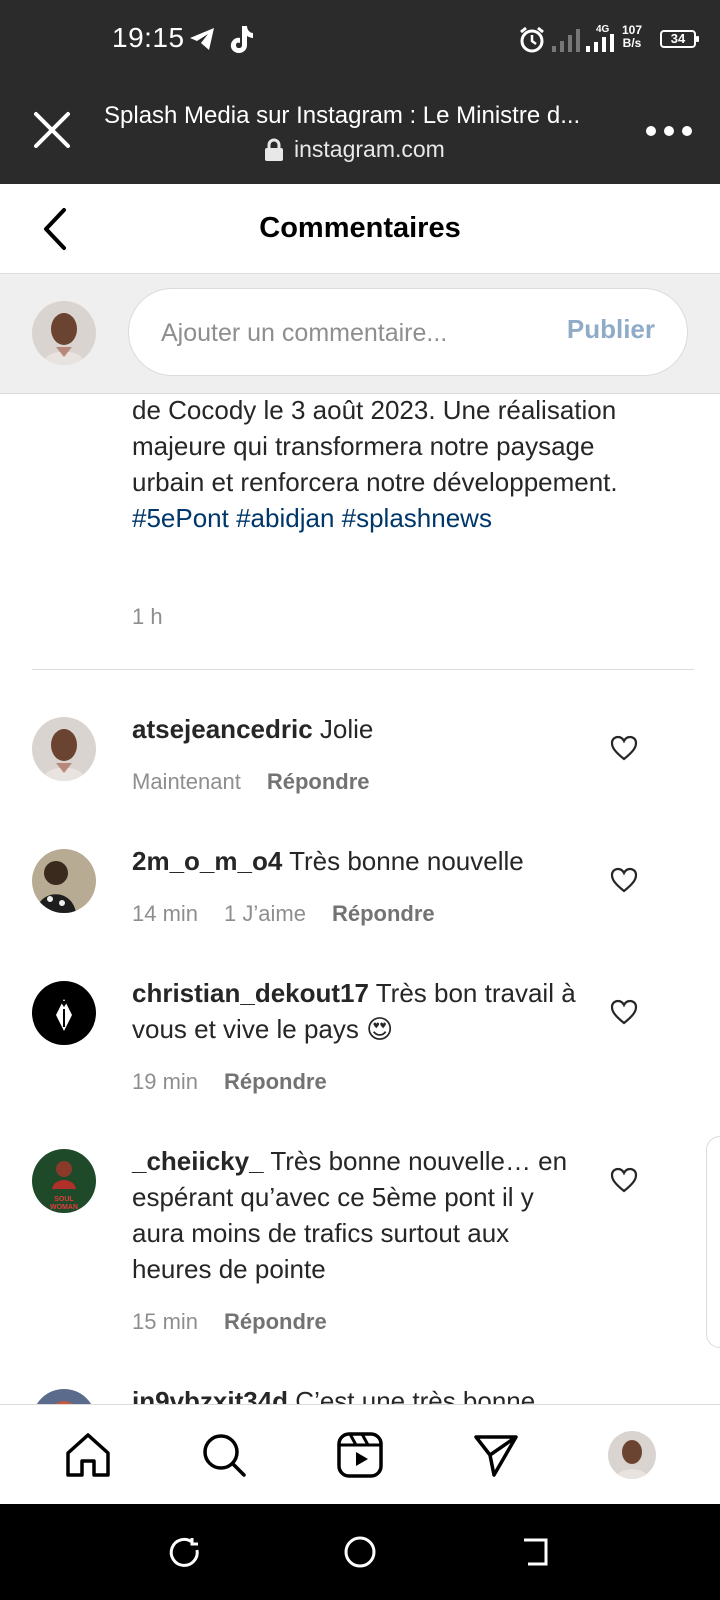 Image resolution: width=720 pixels, height=1600 pixels. What do you see at coordinates (265, 914) in the screenshot?
I see `comment-likes: 1 J’aime` at bounding box center [265, 914].